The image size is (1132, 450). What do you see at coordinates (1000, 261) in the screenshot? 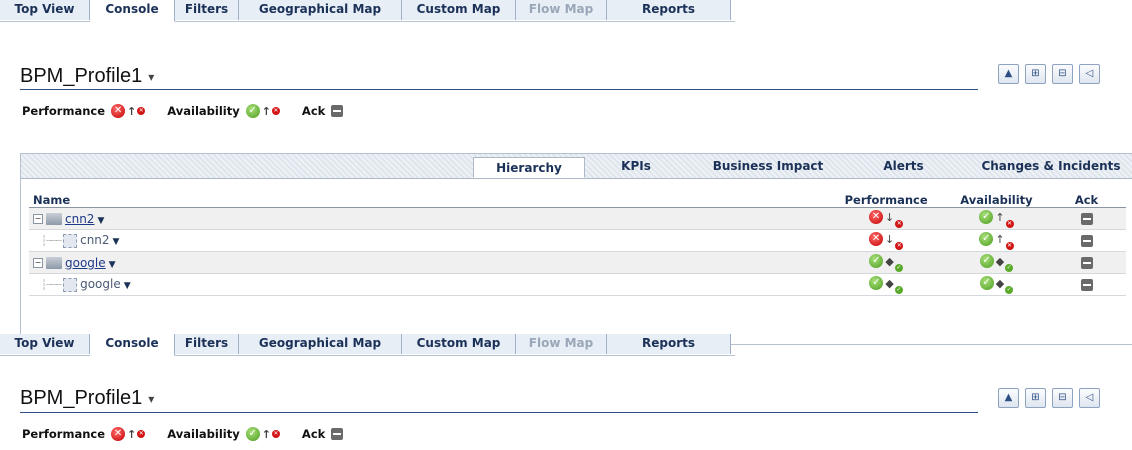
I see `trend-steady-icon: ◆` at bounding box center [1000, 261].